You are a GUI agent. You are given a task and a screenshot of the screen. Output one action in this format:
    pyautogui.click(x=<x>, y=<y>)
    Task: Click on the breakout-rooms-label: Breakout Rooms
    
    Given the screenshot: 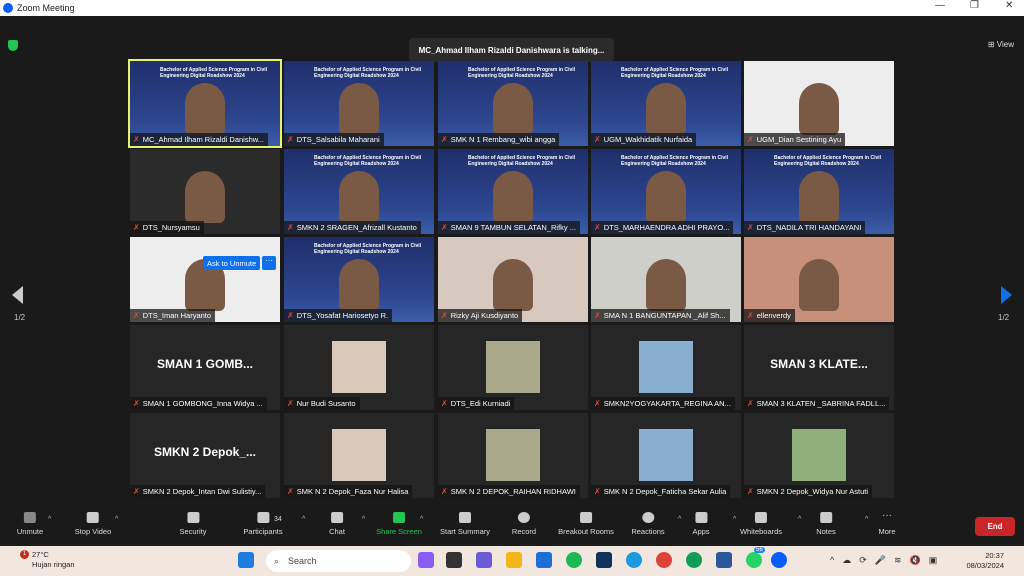 What is the action you would take?
    pyautogui.click(x=586, y=531)
    